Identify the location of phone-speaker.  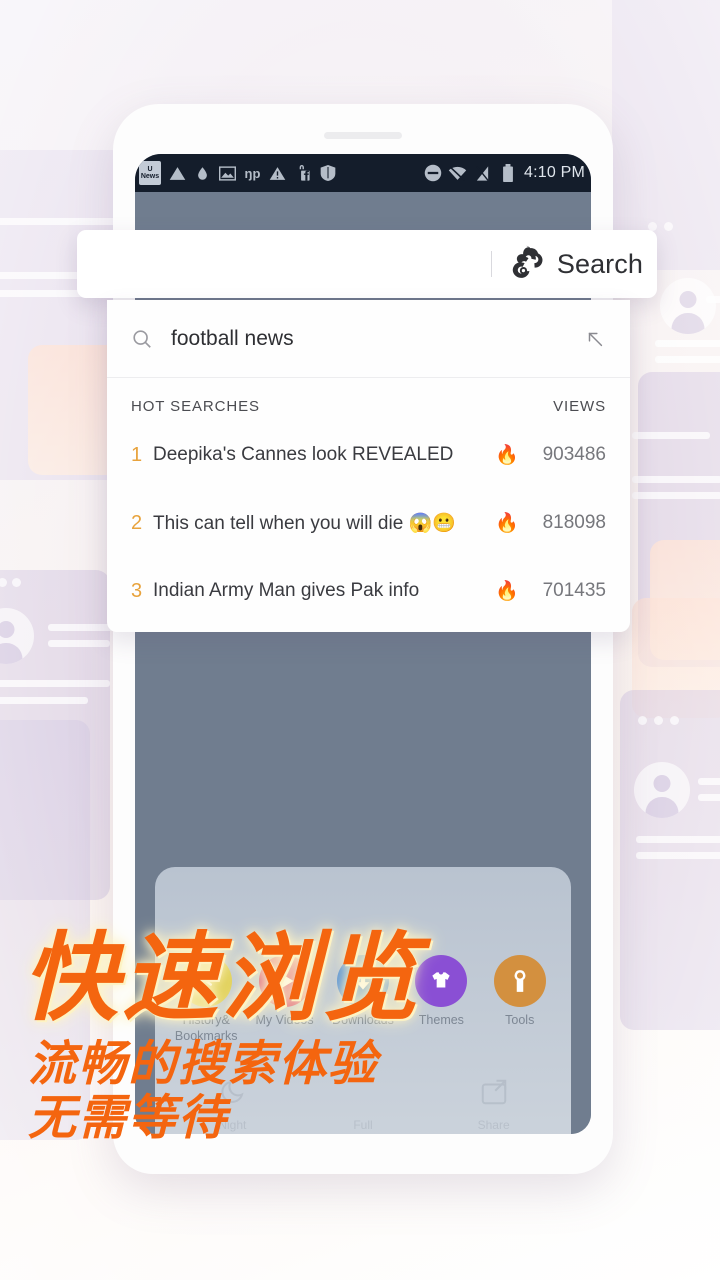
(363, 135).